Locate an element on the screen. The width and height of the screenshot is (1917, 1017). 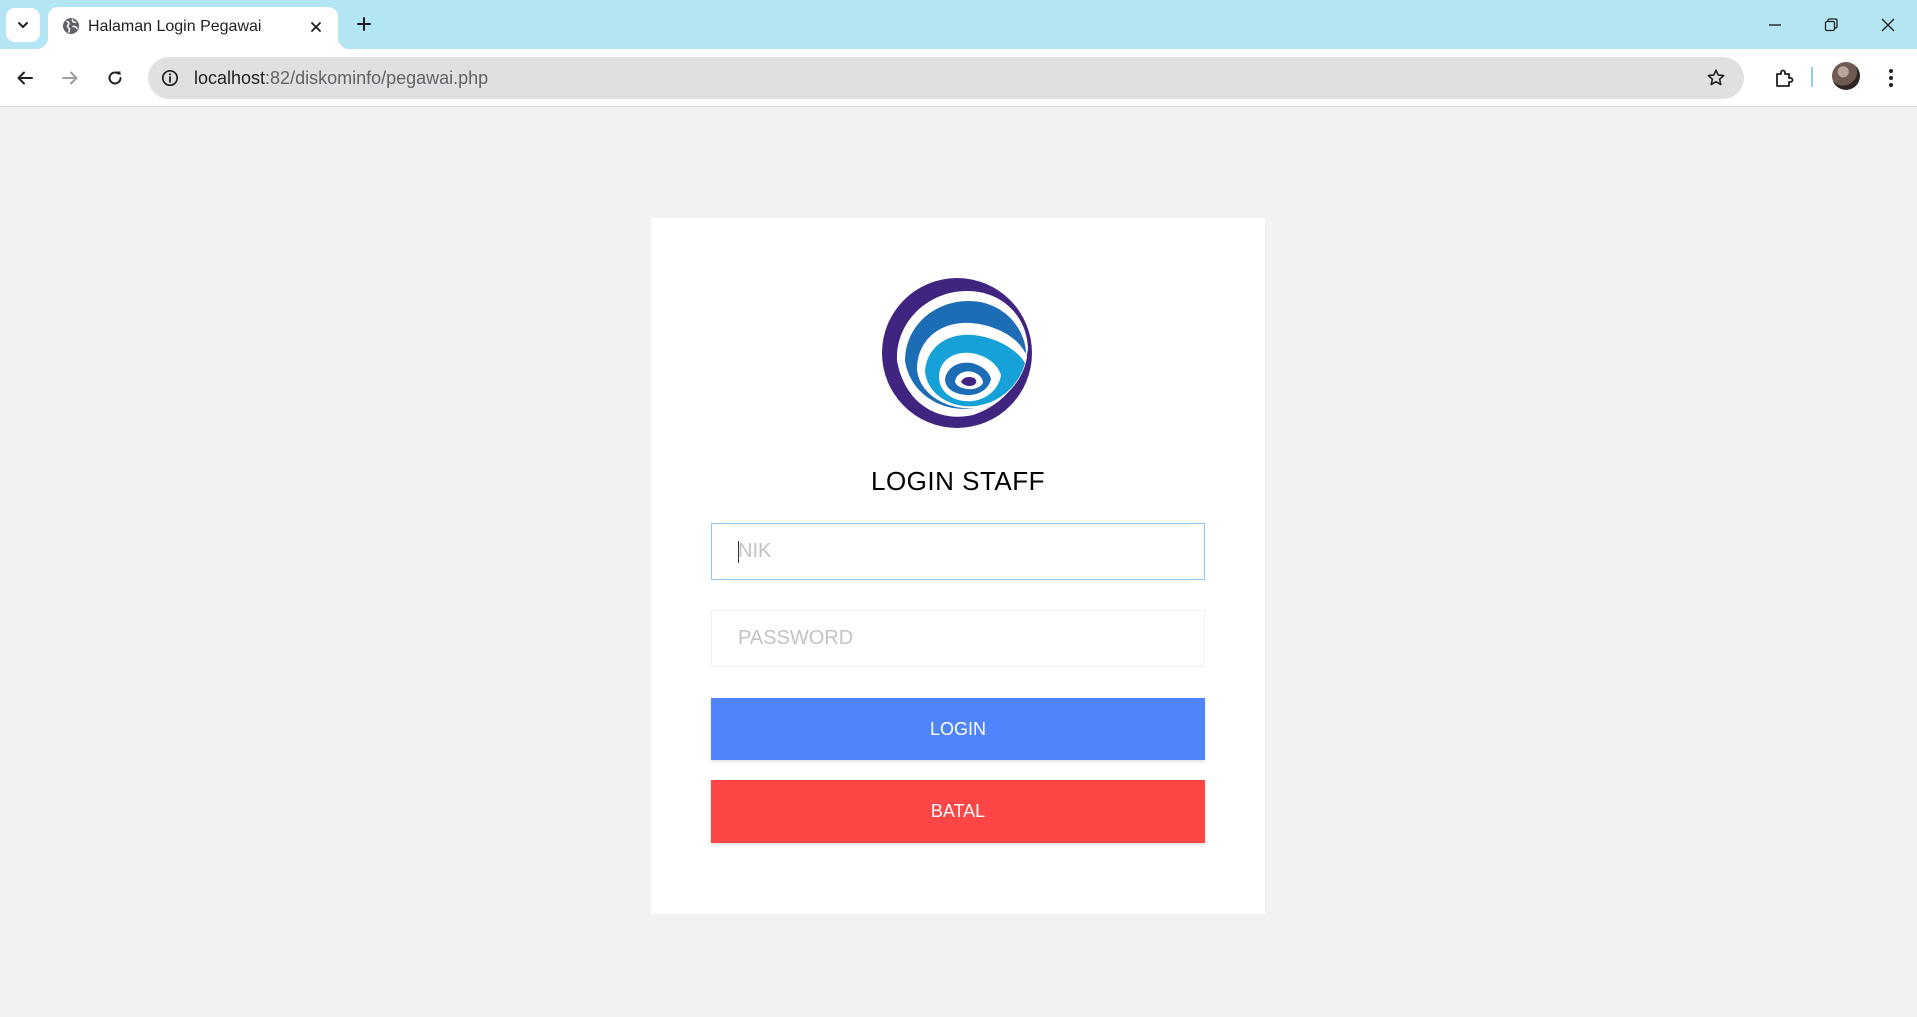
back-button is located at coordinates (25, 78).